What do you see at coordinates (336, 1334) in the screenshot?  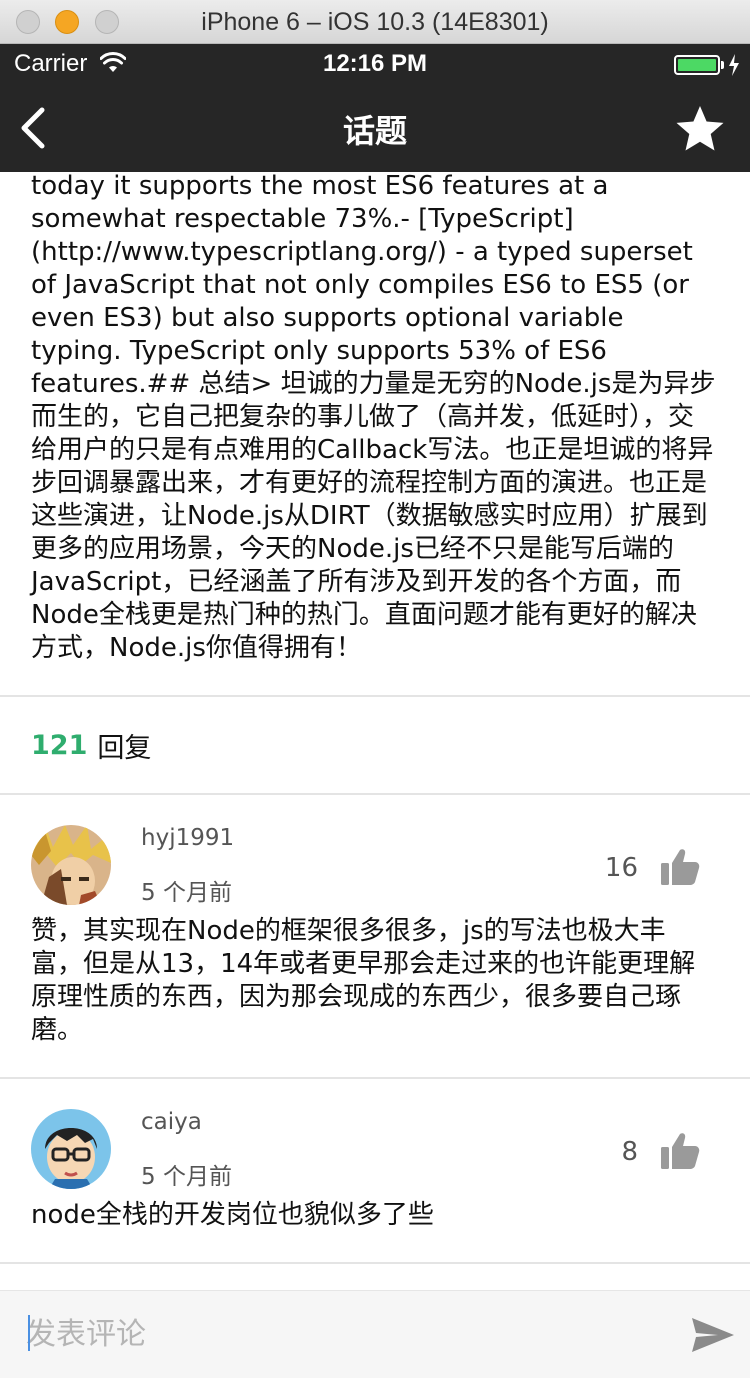 I see `comment-input` at bounding box center [336, 1334].